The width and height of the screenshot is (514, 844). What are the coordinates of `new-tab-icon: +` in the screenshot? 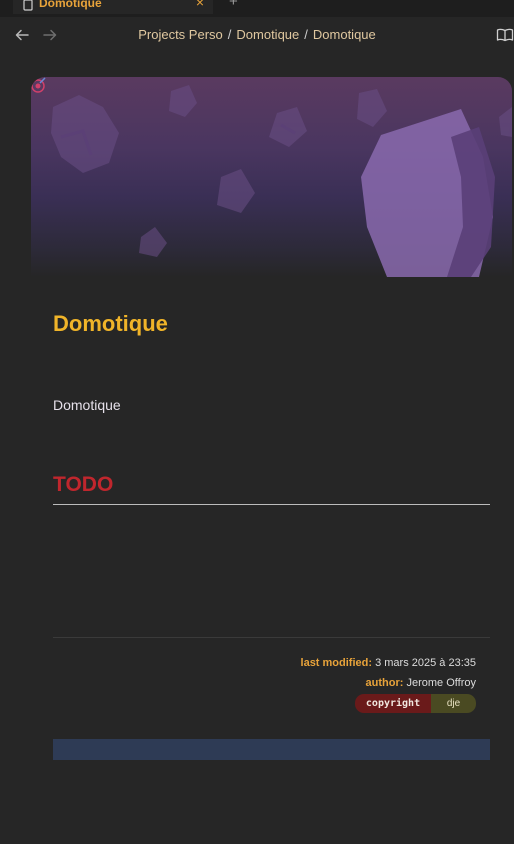 It's located at (233, 5).